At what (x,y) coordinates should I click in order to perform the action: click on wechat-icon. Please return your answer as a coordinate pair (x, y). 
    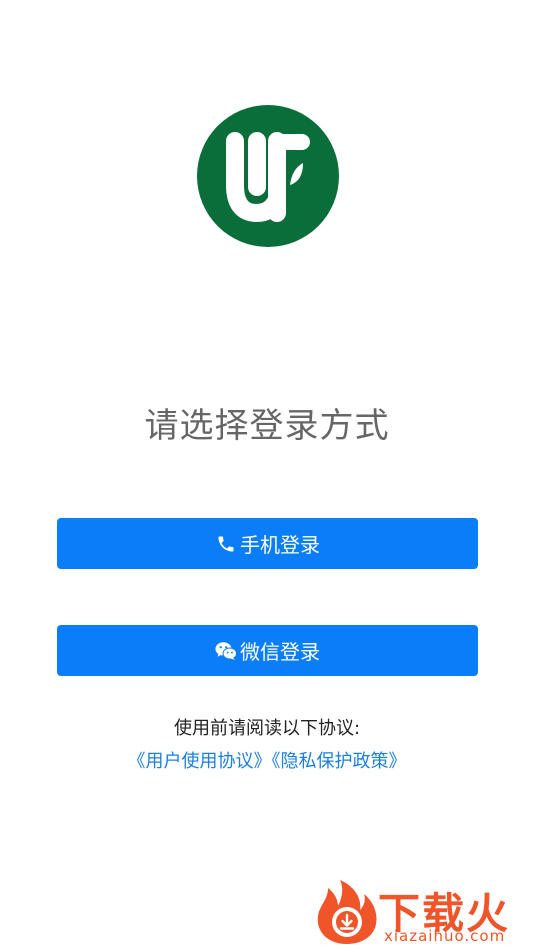
    Looking at the image, I should click on (226, 651).